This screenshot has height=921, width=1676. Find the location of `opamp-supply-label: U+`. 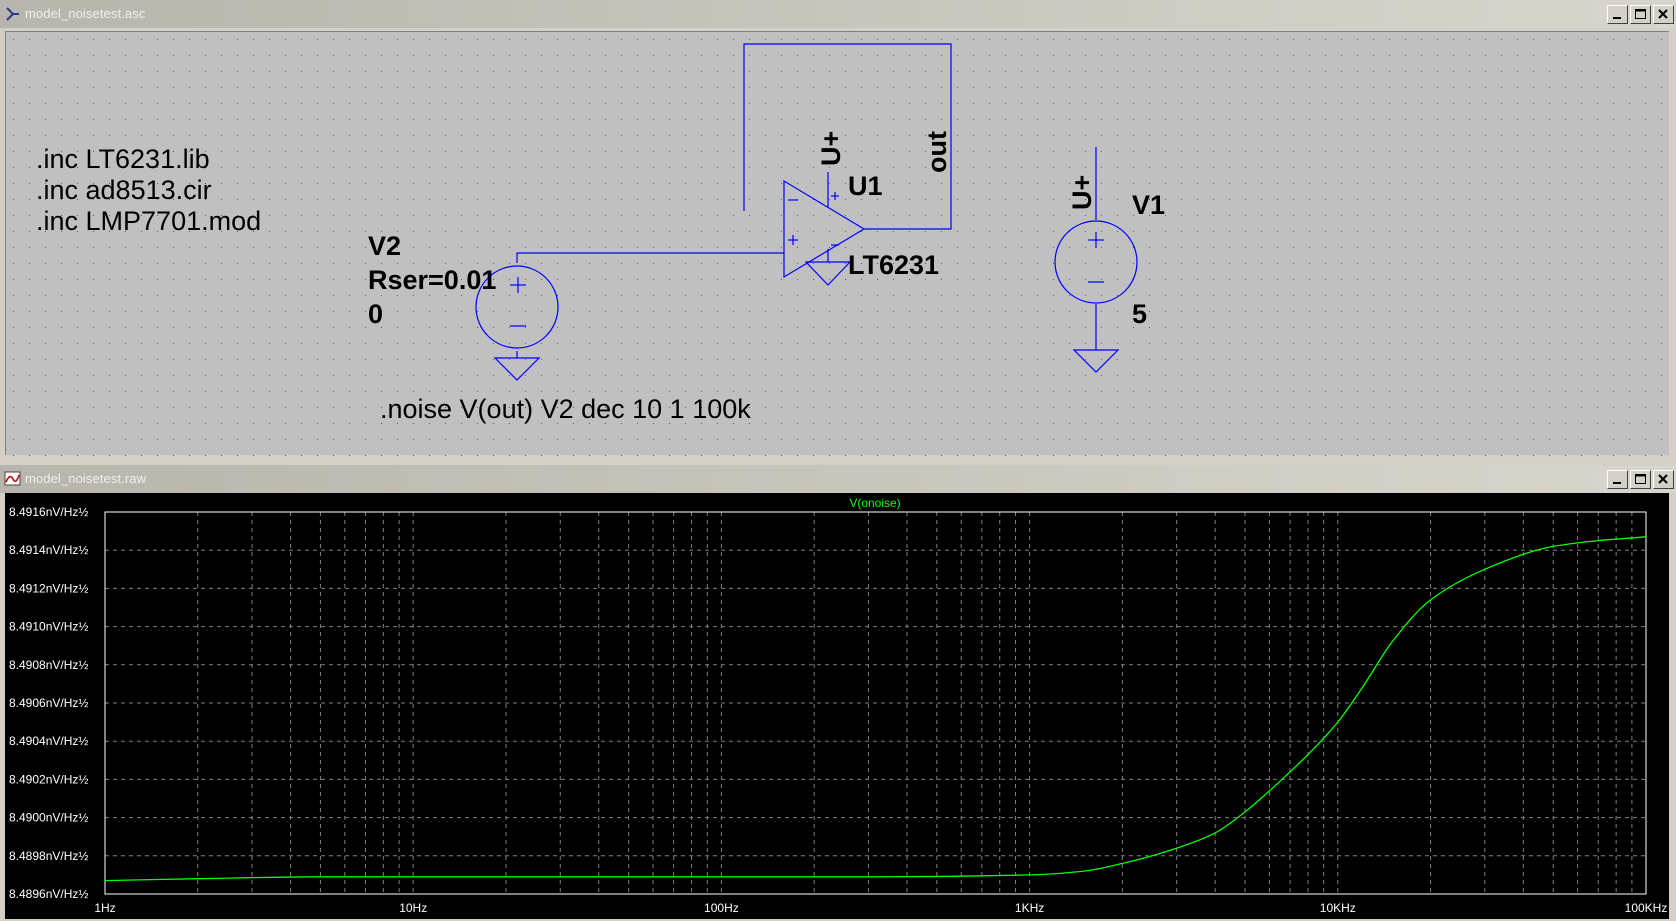

opamp-supply-label: U+ is located at coordinates (831, 148).